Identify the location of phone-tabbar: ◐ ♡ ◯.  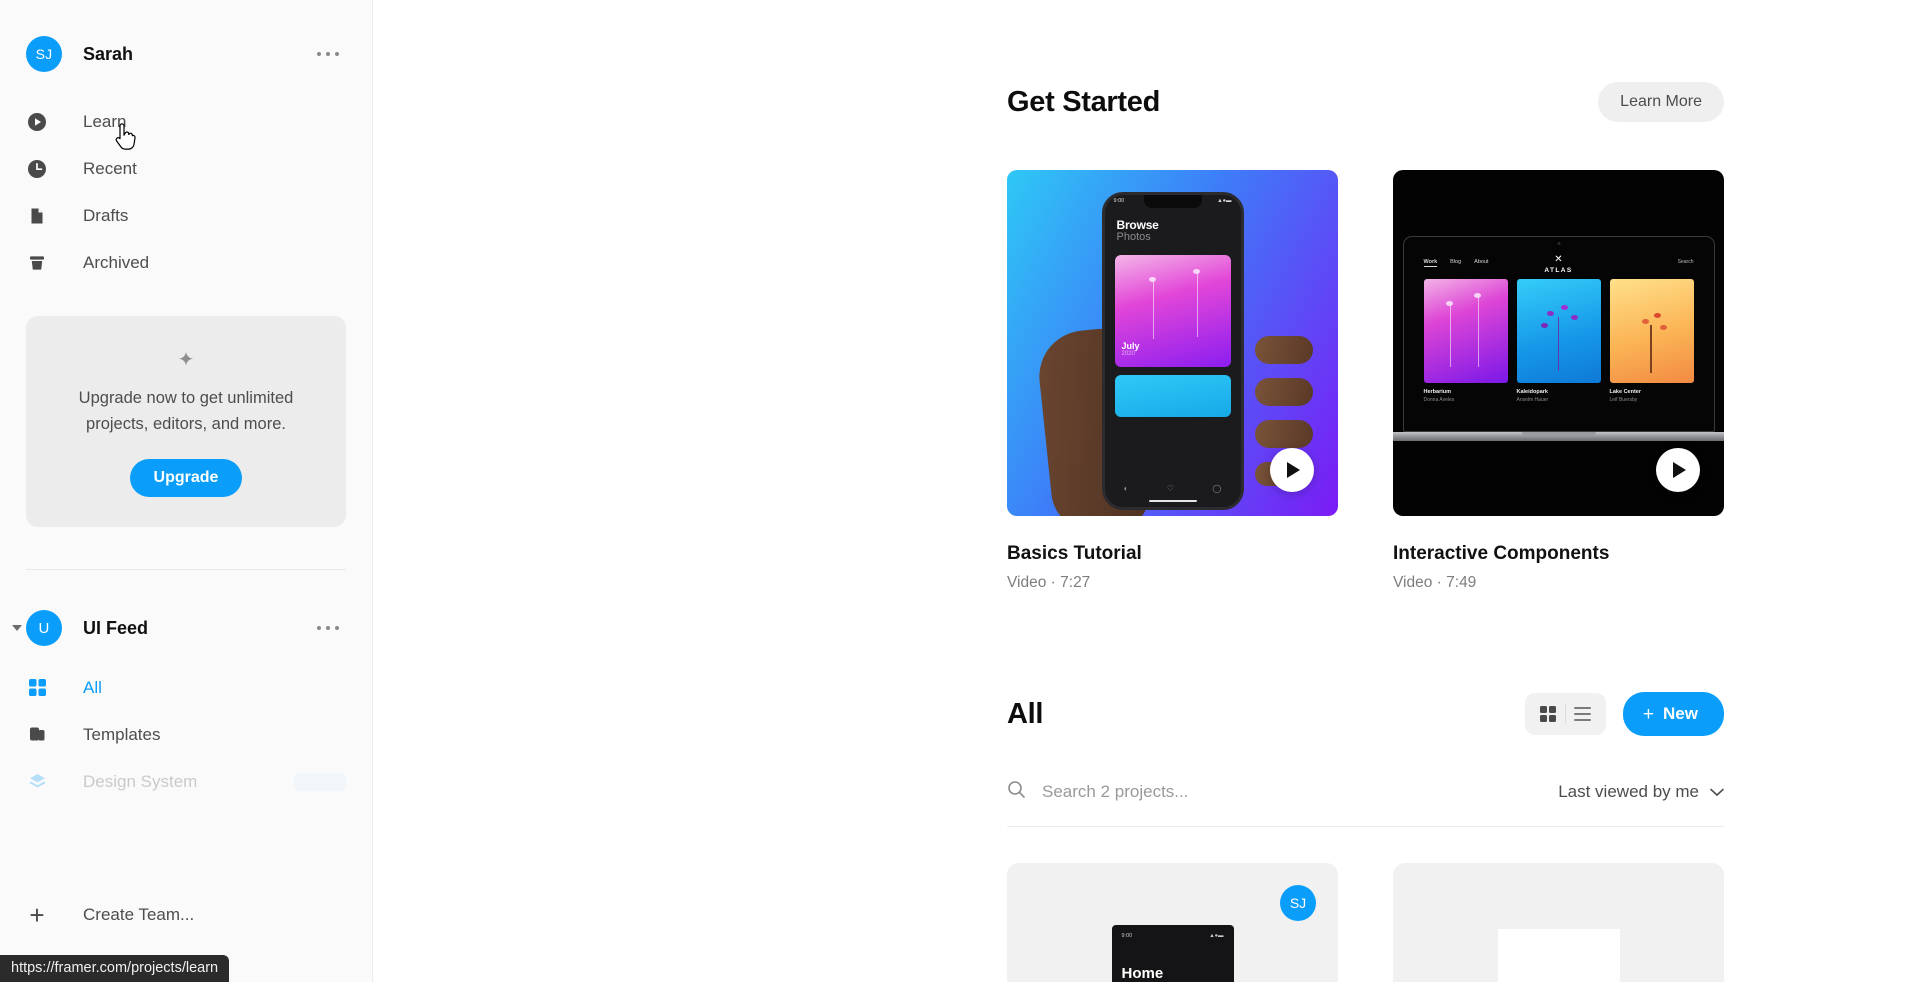
(1172, 488).